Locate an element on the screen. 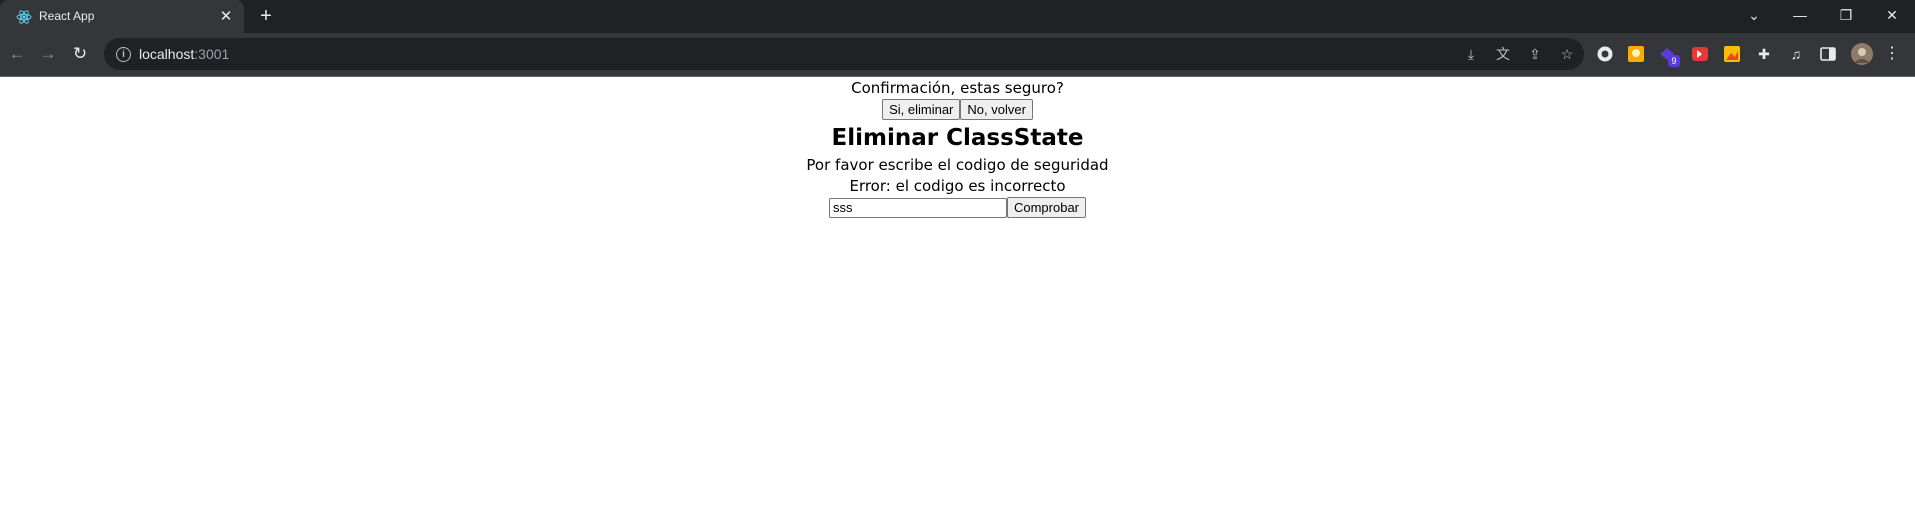 The height and width of the screenshot is (512, 1915). confirm-text: Confirmación, estas seguro? is located at coordinates (957, 88).